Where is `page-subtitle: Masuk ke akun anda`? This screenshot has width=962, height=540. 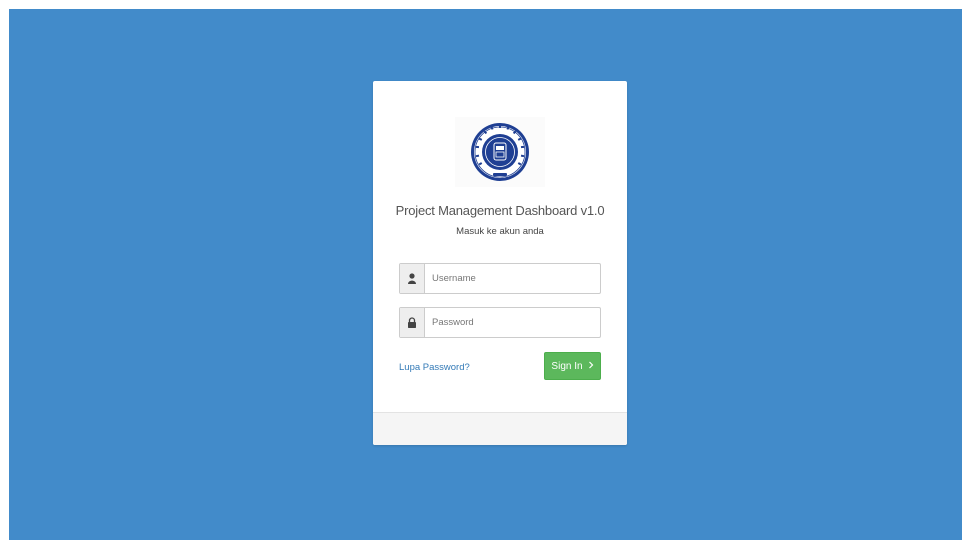 page-subtitle: Masuk ke akun anda is located at coordinates (500, 231).